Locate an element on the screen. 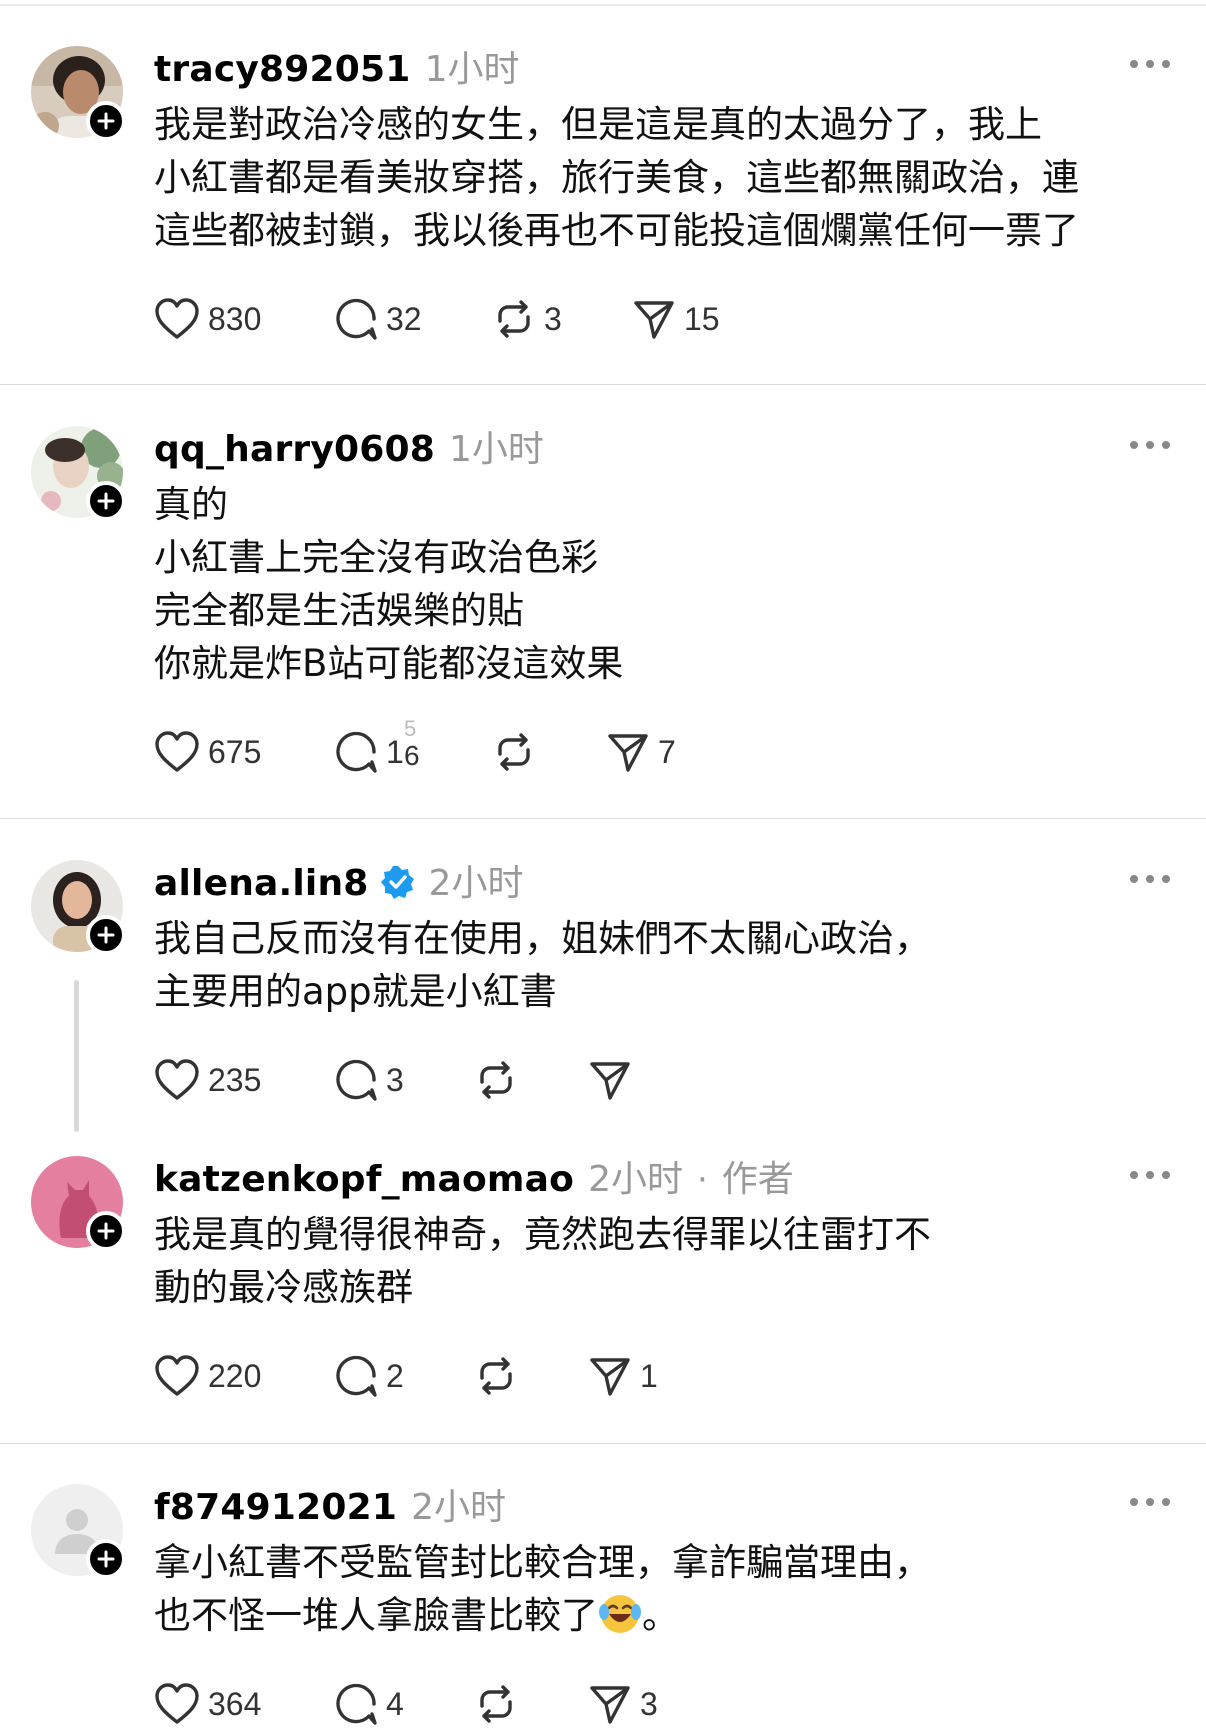  like-count: 675 is located at coordinates (235, 751).